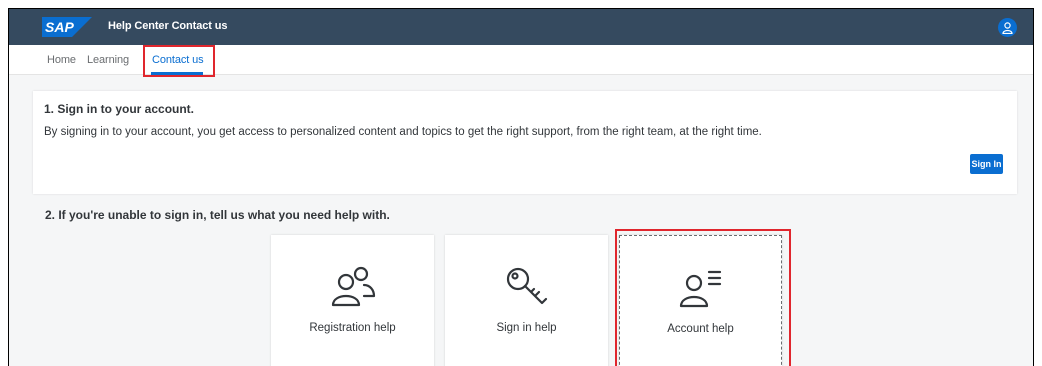 Image resolution: width=1042 pixels, height=366 pixels. I want to click on sap-logo-text: SAP, so click(59, 27).